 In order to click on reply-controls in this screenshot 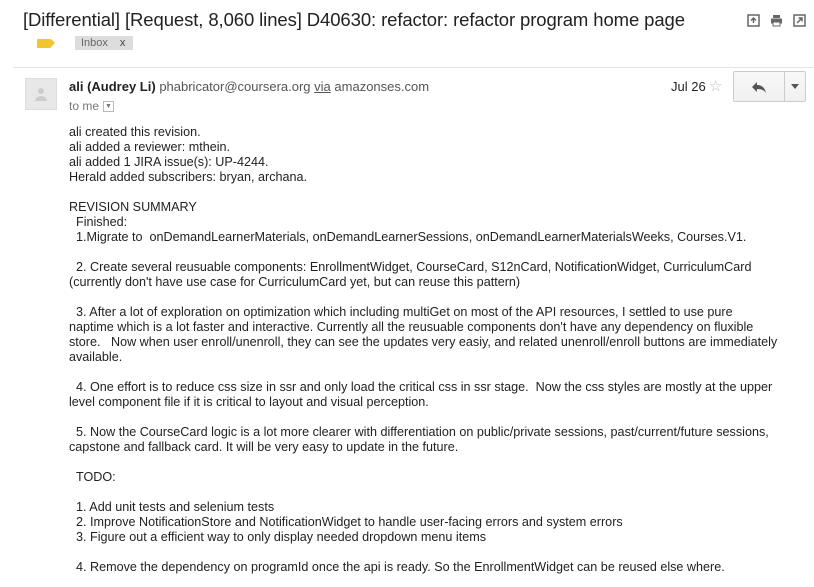, I will do `click(769, 86)`.